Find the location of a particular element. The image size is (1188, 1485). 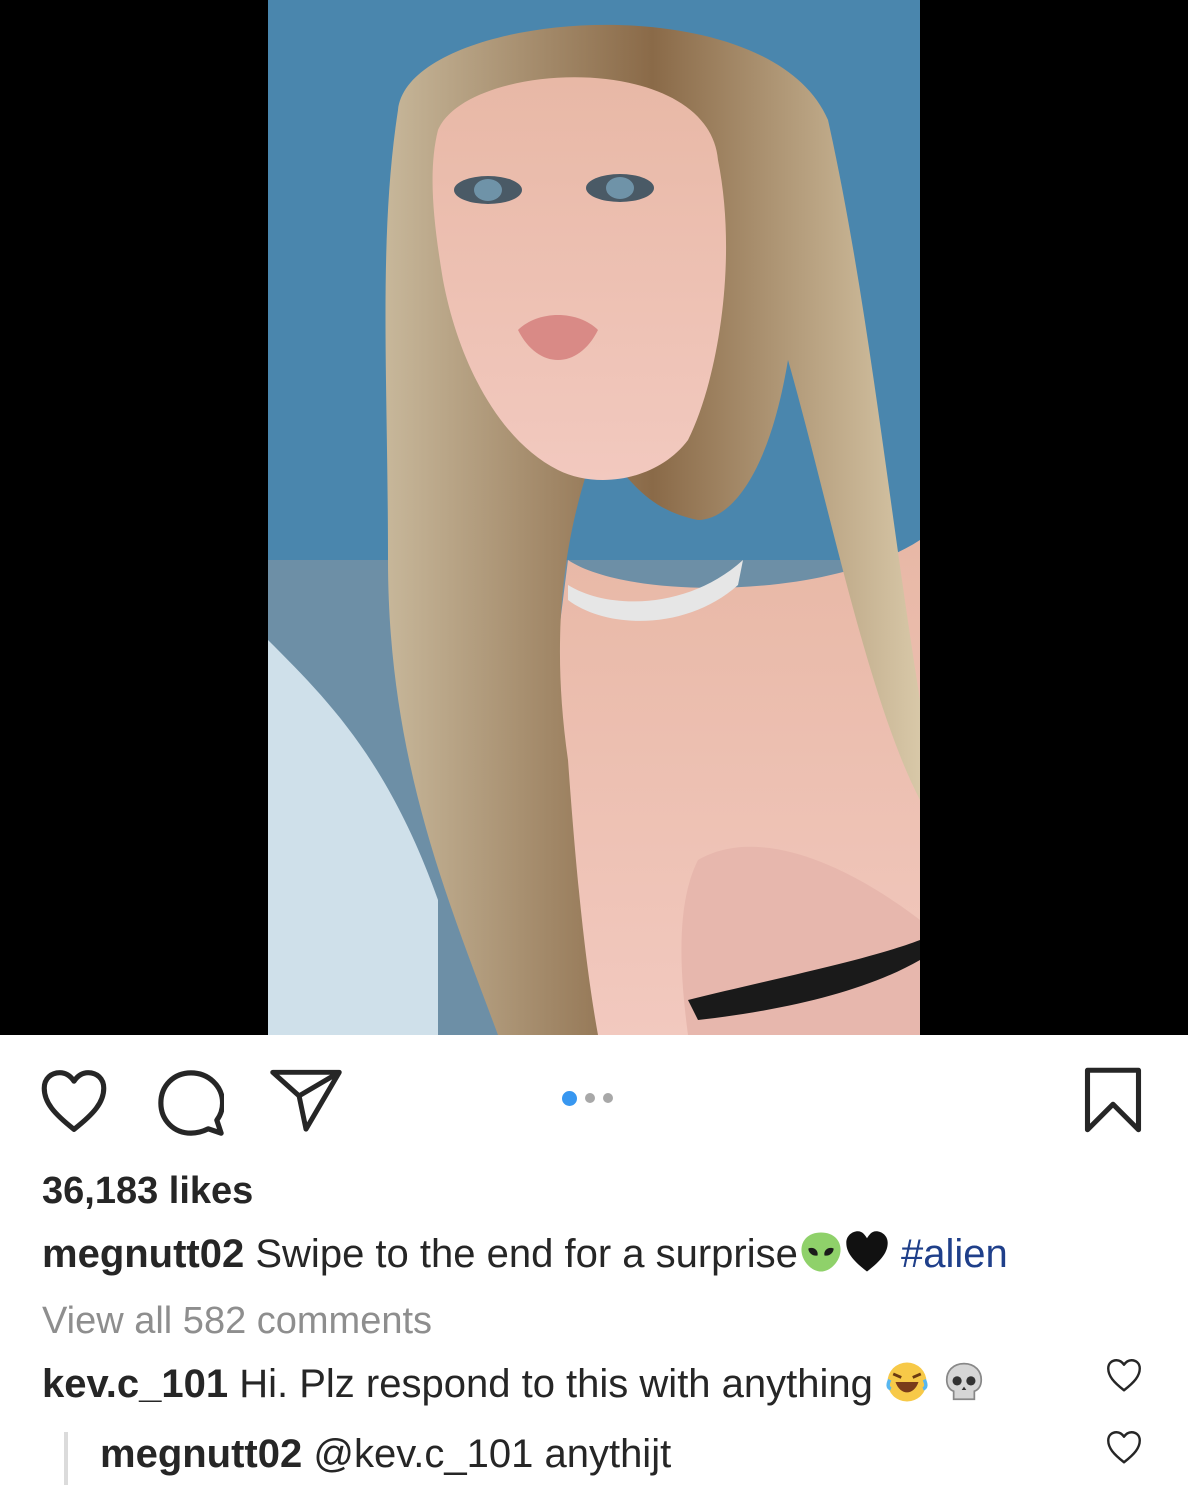

caption-hashtag: #alien is located at coordinates (954, 1254).